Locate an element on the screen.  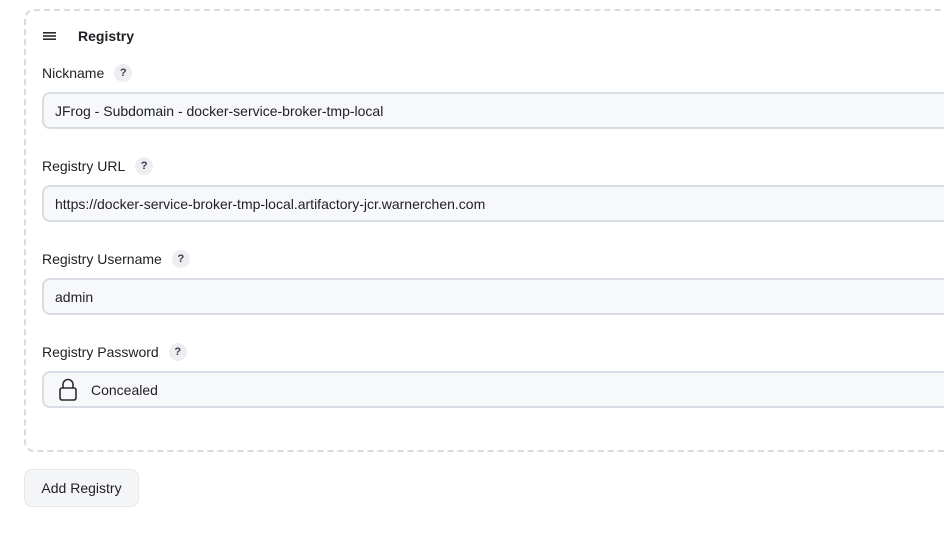
password-help-button: ? is located at coordinates (177, 352).